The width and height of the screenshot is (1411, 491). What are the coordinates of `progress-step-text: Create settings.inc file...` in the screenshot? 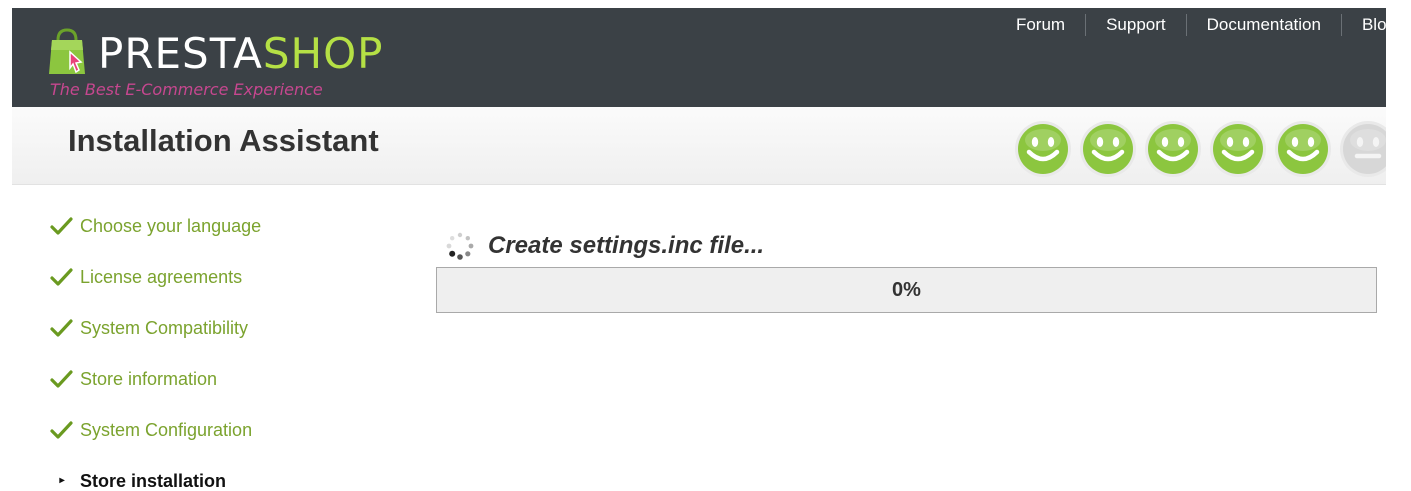 It's located at (626, 245).